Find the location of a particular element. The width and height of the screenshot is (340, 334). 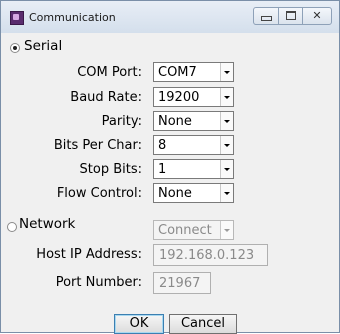

host-ip-value: 192.168.0.123 is located at coordinates (207, 255).